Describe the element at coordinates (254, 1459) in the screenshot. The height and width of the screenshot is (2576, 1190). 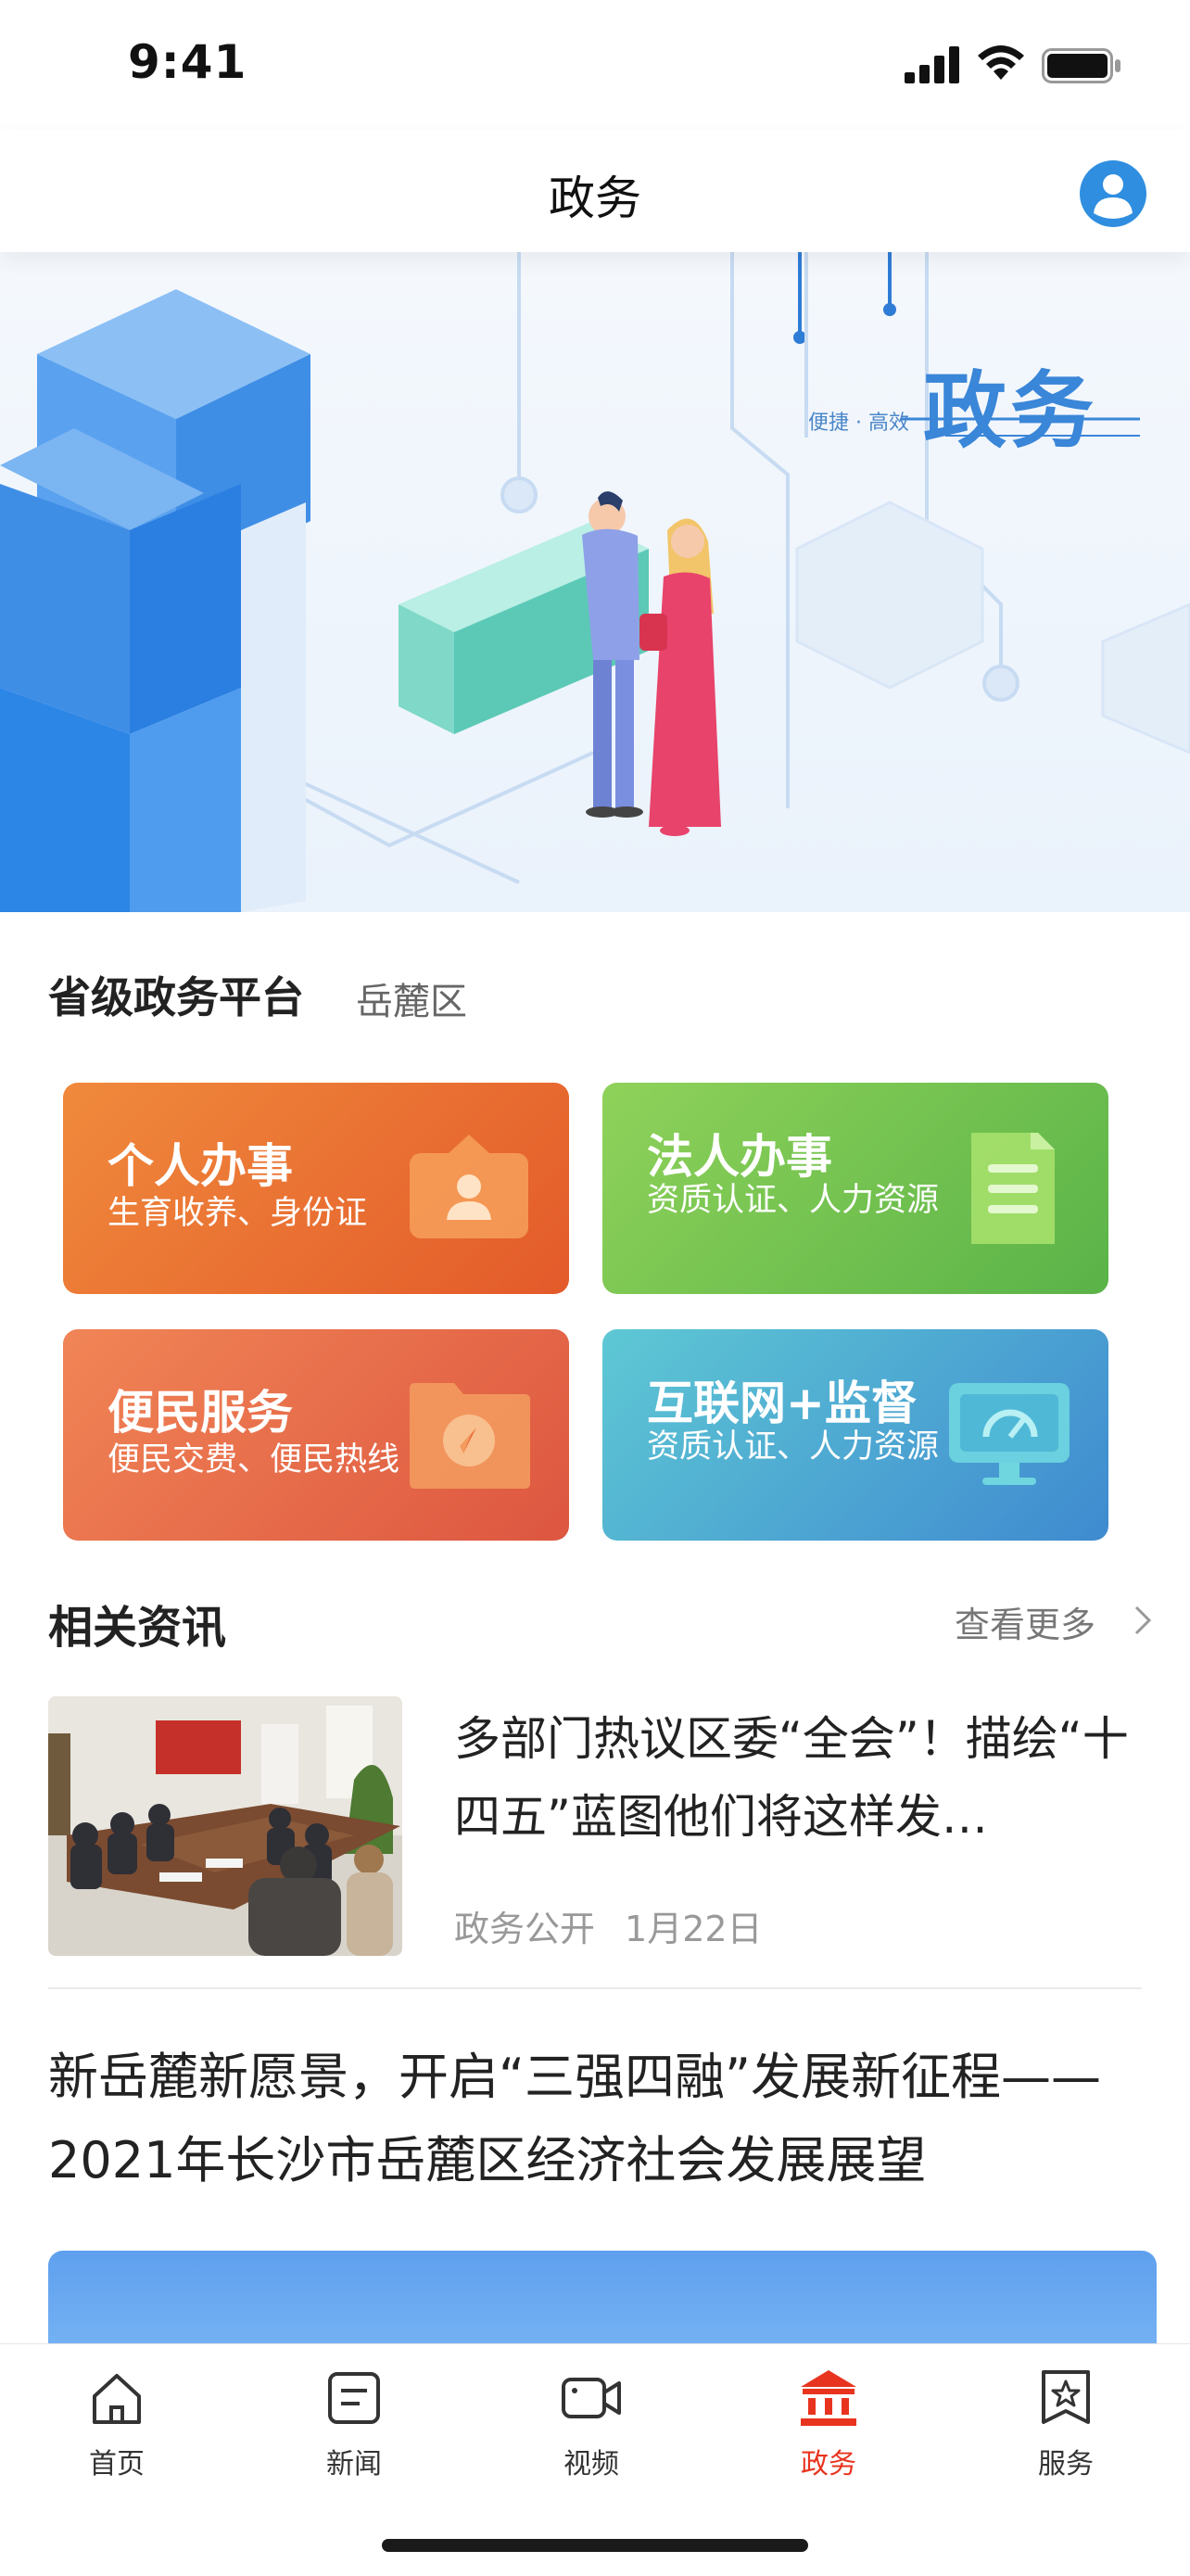
I see `service-card-subtitle: 便民交费、便民热线` at that location.